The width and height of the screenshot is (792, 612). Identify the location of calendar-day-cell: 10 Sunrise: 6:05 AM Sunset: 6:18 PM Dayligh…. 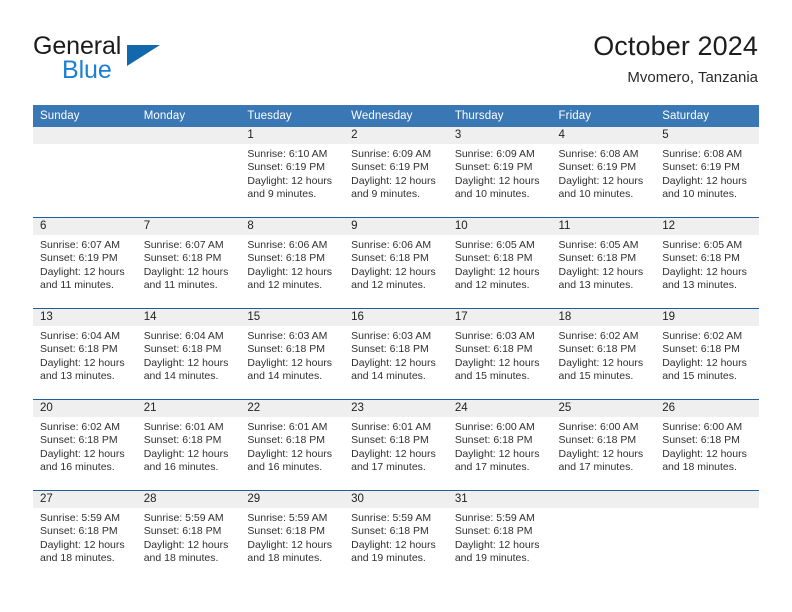
(499, 263).